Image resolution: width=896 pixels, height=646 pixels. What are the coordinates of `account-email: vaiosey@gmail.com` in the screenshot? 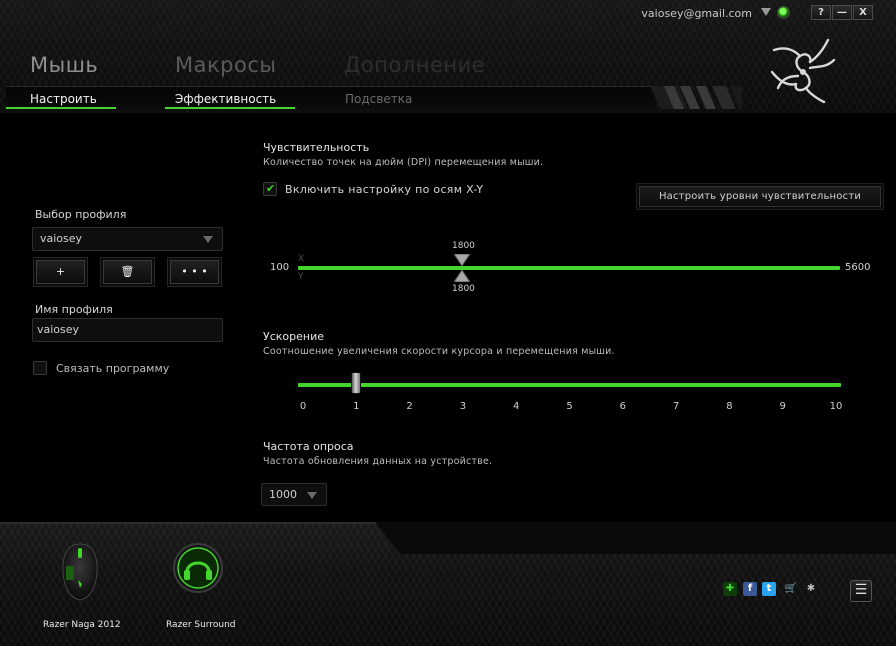 It's located at (696, 13).